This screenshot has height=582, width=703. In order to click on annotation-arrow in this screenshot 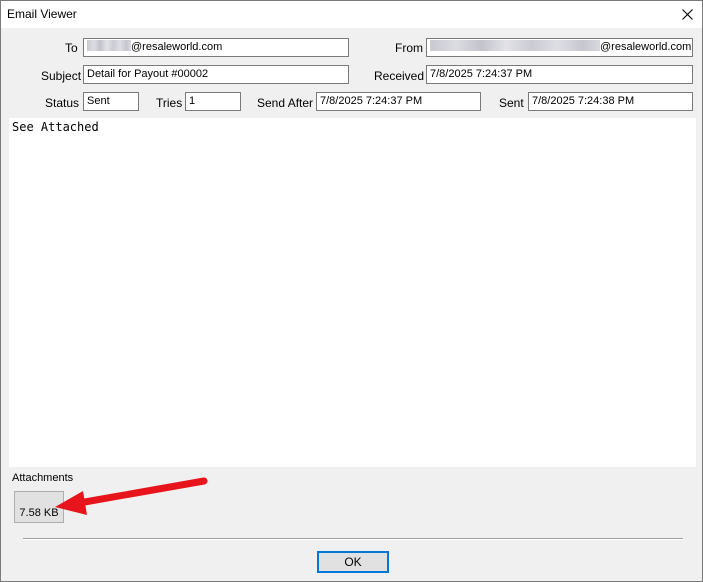, I will do `click(131, 496)`.